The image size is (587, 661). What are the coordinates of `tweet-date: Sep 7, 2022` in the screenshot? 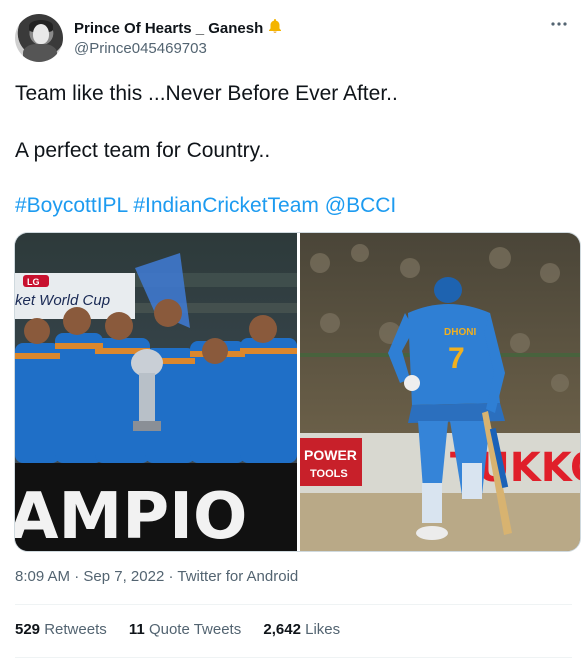 It's located at (123, 576).